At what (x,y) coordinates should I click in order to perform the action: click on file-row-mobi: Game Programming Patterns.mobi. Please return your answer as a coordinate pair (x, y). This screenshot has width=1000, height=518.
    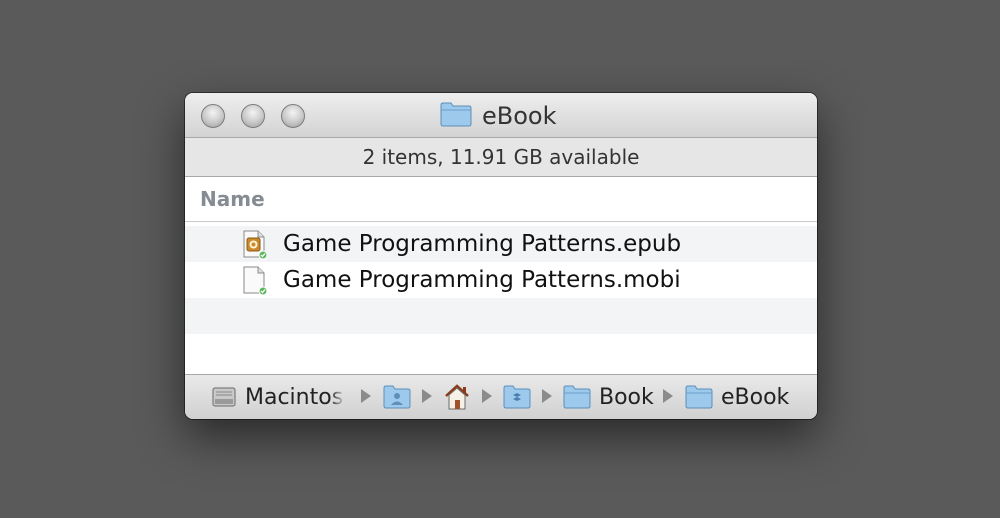
    Looking at the image, I should click on (501, 280).